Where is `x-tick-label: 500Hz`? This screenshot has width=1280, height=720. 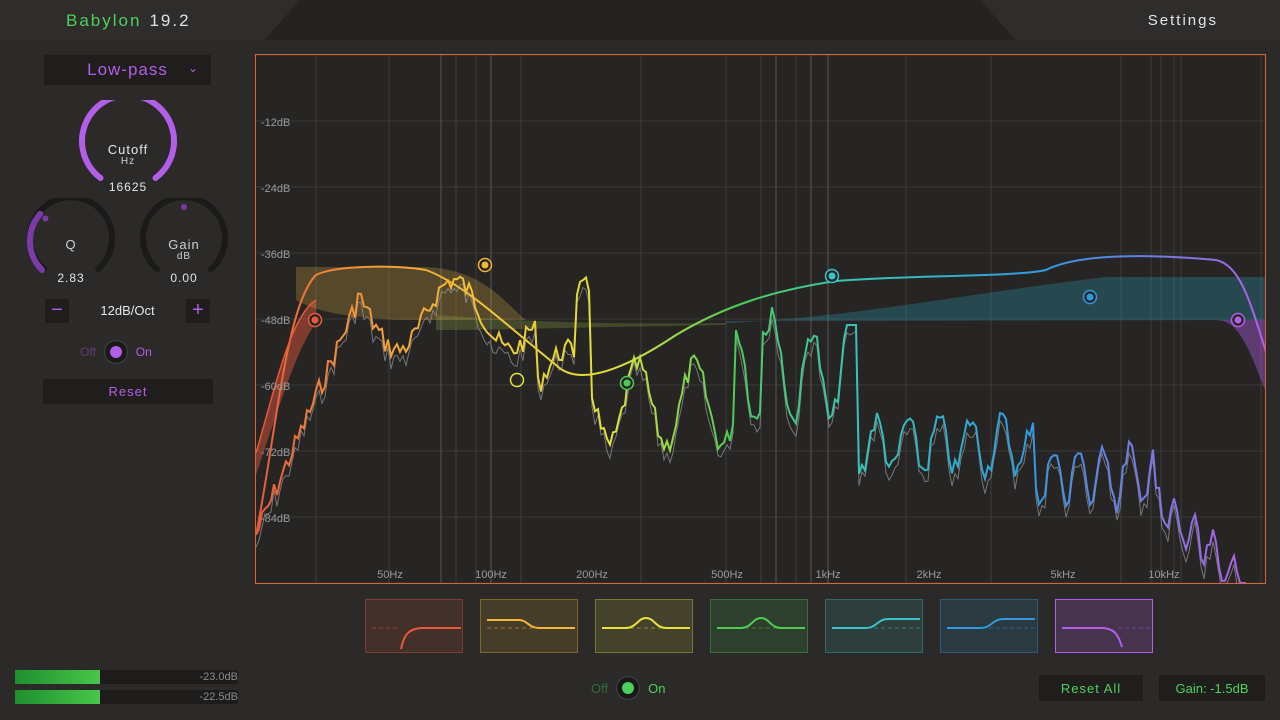 x-tick-label: 500Hz is located at coordinates (727, 575).